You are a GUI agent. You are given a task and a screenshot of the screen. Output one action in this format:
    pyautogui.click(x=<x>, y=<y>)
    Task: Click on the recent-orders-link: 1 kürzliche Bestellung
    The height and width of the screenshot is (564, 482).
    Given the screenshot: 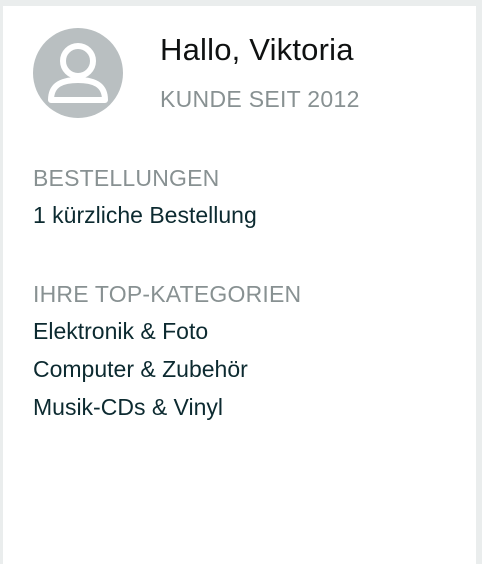 What is the action you would take?
    pyautogui.click(x=145, y=215)
    